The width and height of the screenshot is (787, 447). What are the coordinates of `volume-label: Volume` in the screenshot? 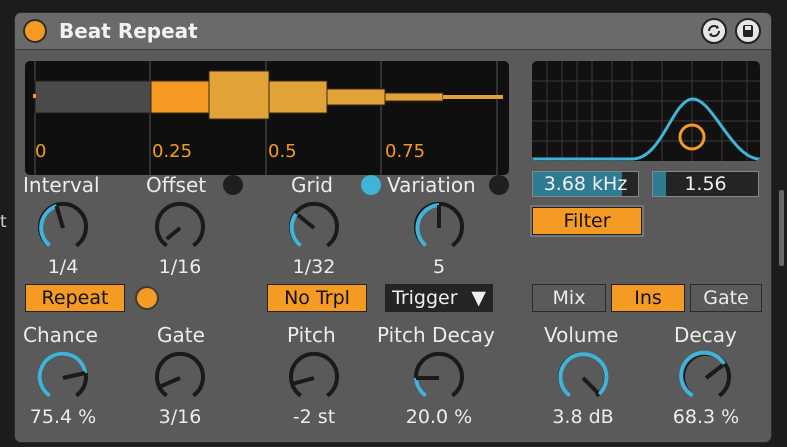 It's located at (581, 335).